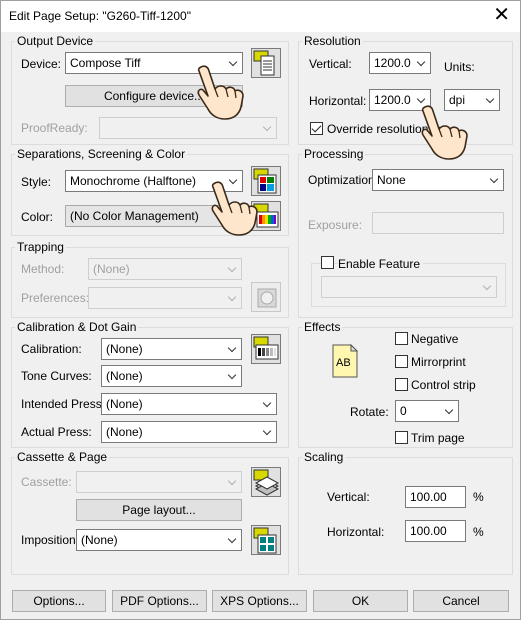 The height and width of the screenshot is (620, 521). What do you see at coordinates (343, 180) in the screenshot?
I see `optimization-label: Optimization:` at bounding box center [343, 180].